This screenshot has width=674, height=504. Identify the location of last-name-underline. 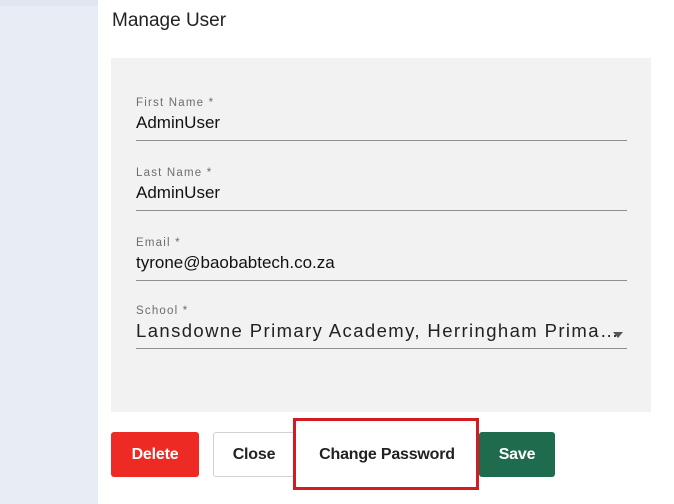
(381, 210).